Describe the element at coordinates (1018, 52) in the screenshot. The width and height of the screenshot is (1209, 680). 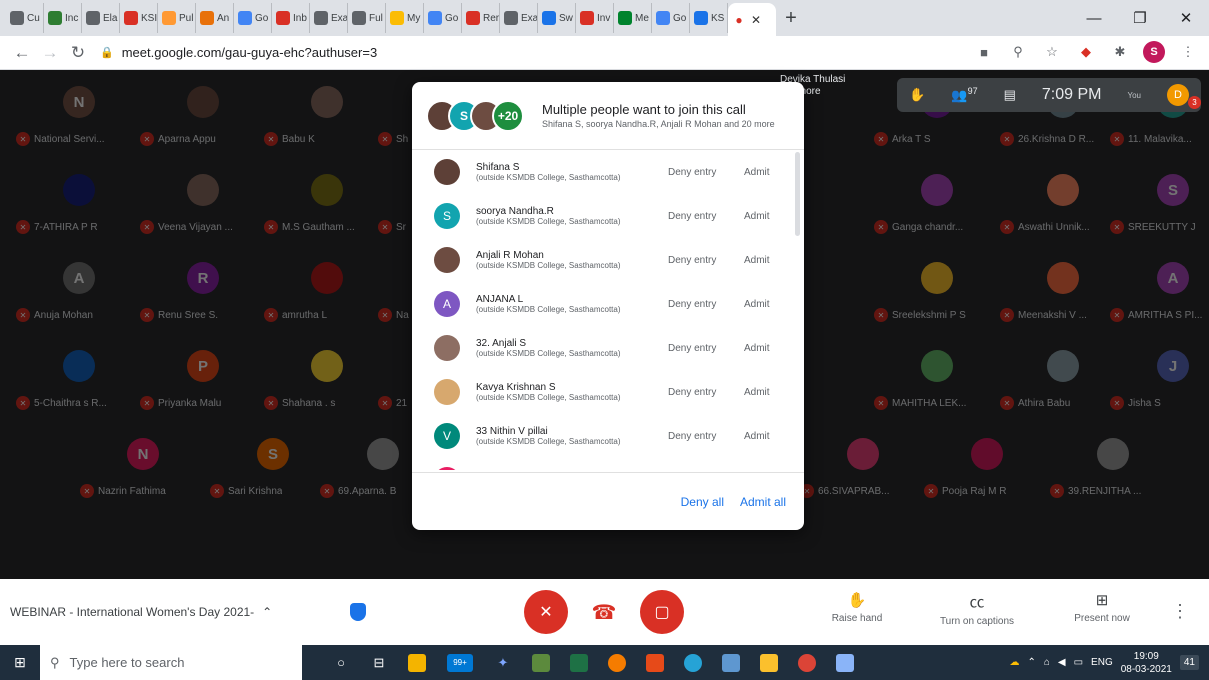
I see `zoom-icon: ⚲` at that location.